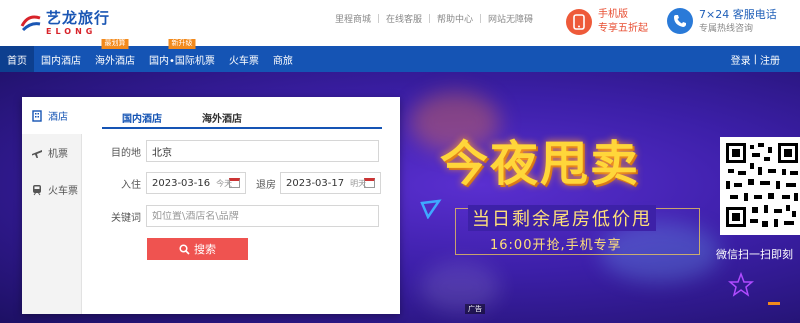 The width and height of the screenshot is (800, 323). Describe the element at coordinates (741, 284) in the screenshot. I see `star-decoration-icon` at that location.